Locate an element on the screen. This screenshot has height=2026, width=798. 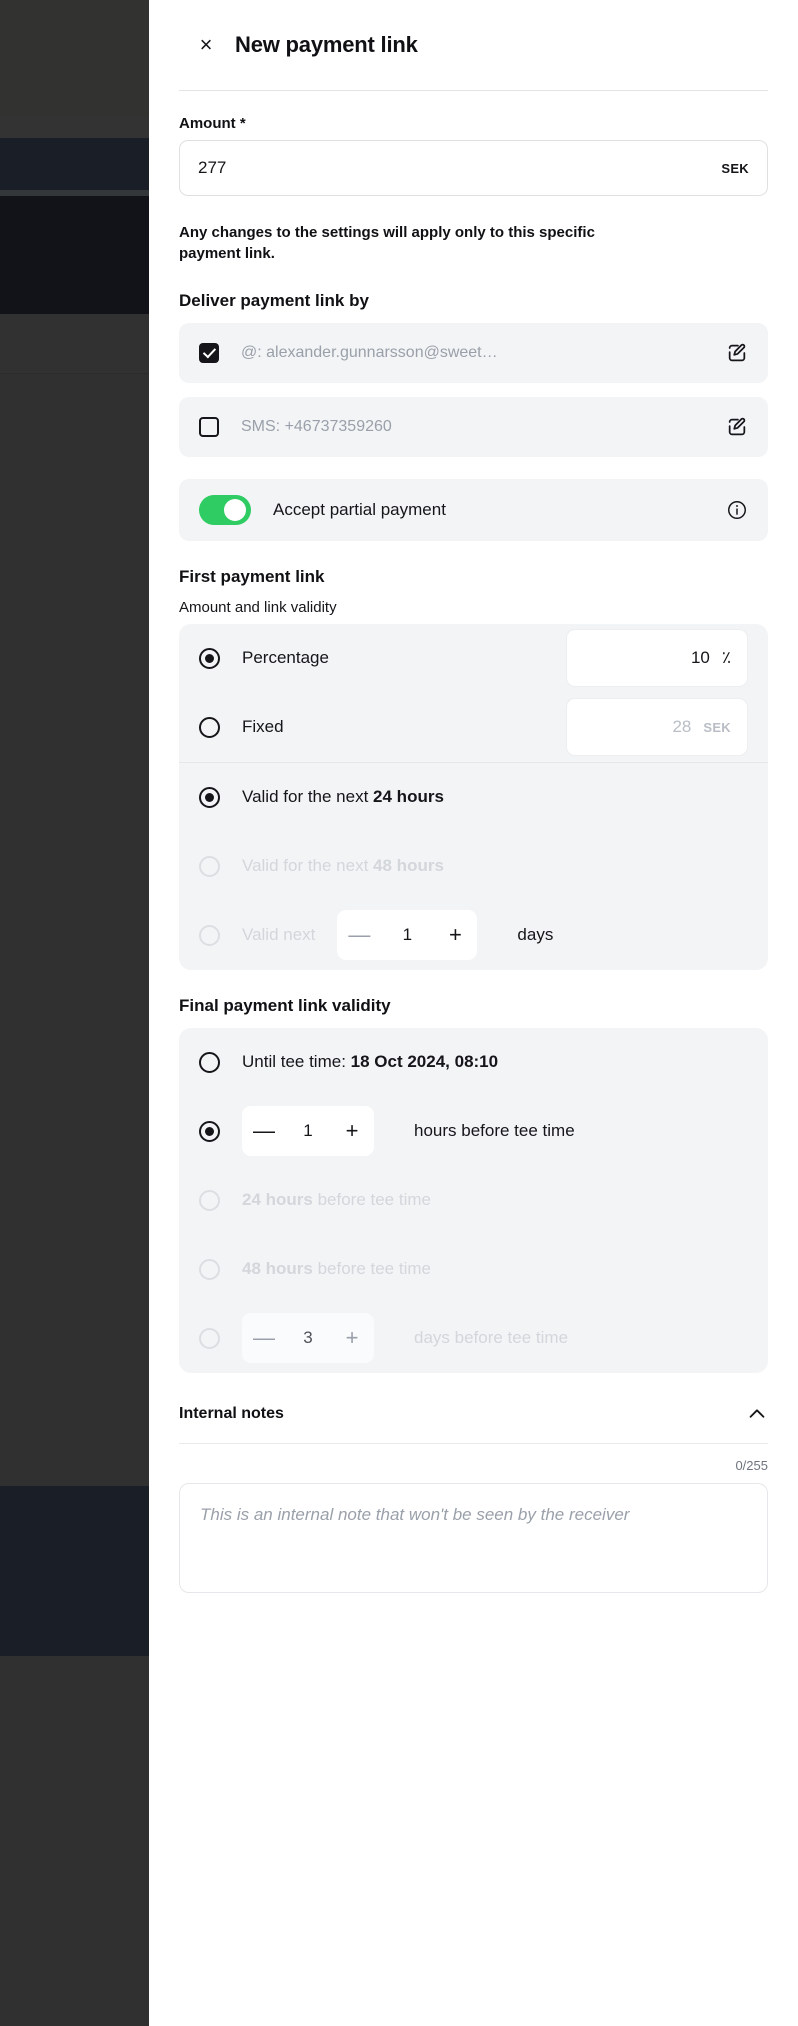
option-percentage-label: Percentage is located at coordinates (285, 658).